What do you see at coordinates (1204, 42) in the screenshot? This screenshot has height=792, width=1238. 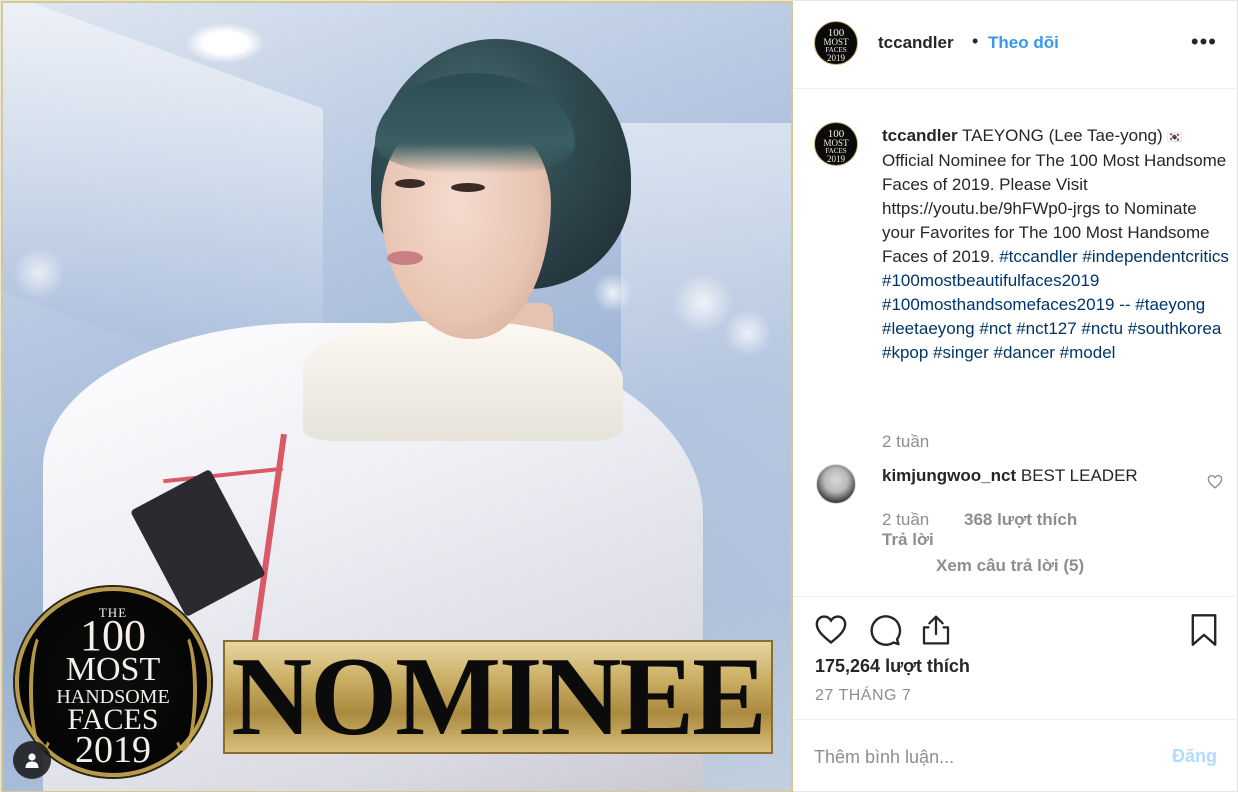 I see `more-options-icon: •••` at bounding box center [1204, 42].